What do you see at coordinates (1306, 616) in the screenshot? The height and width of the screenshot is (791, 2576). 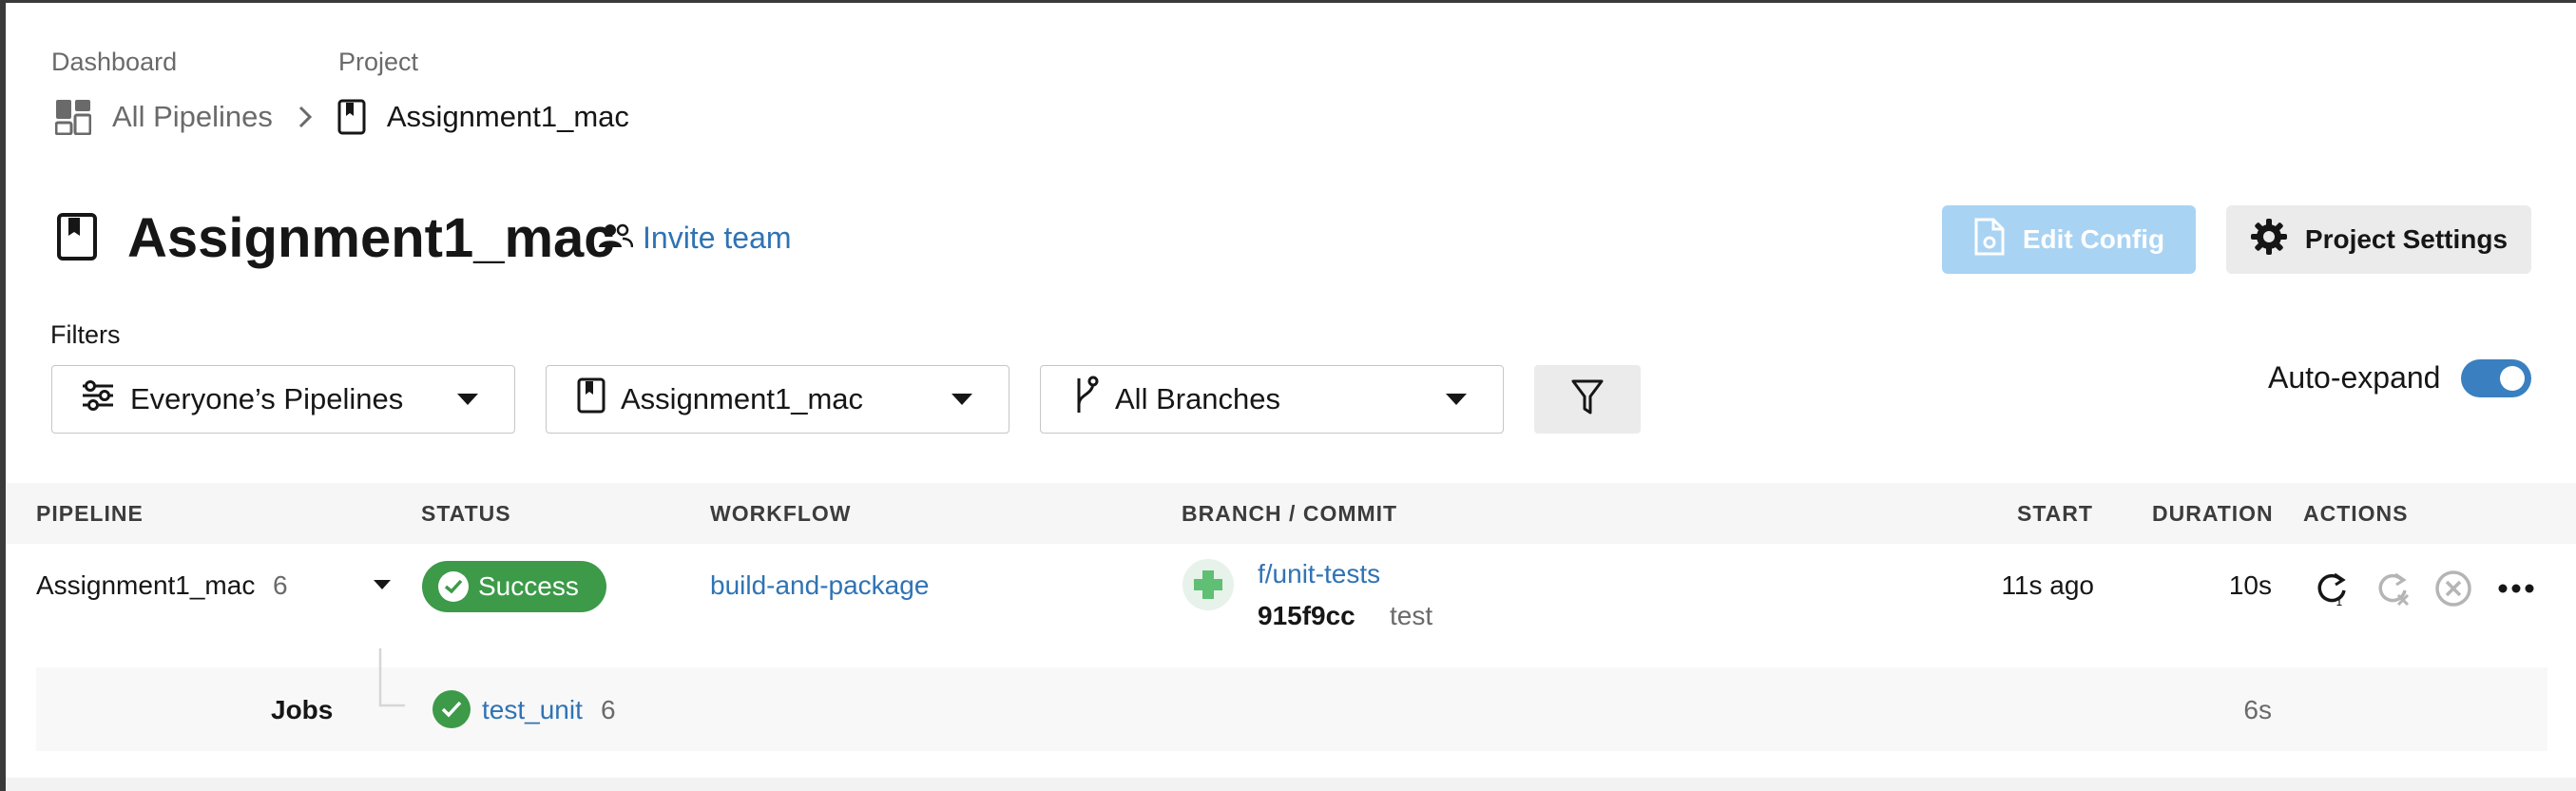 I see `commit-hash: 915f9cc` at bounding box center [1306, 616].